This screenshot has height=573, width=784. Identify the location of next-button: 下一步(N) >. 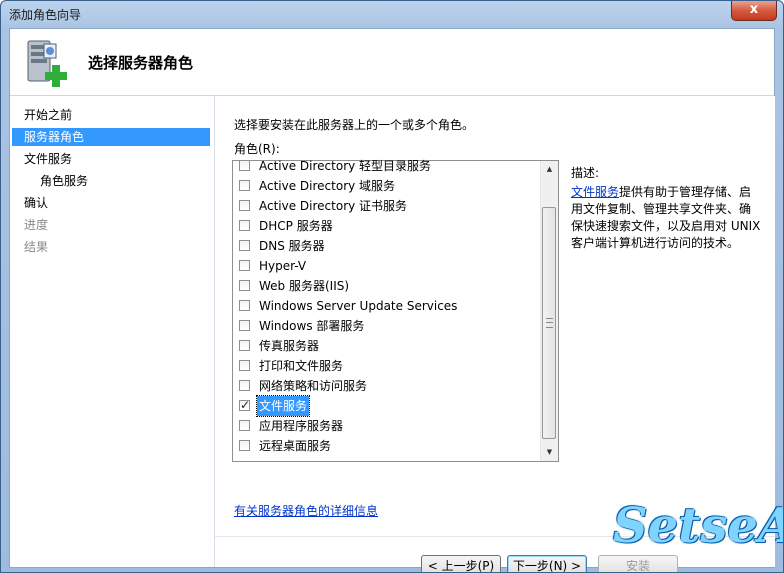
(547, 563).